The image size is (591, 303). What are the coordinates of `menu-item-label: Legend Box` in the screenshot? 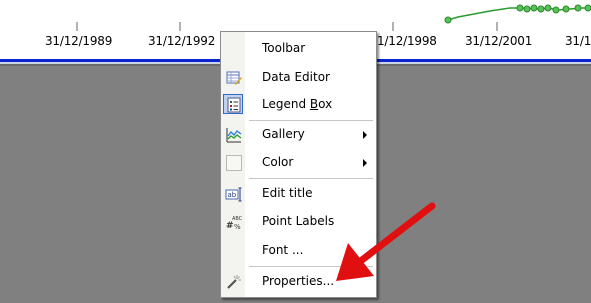 It's located at (297, 104).